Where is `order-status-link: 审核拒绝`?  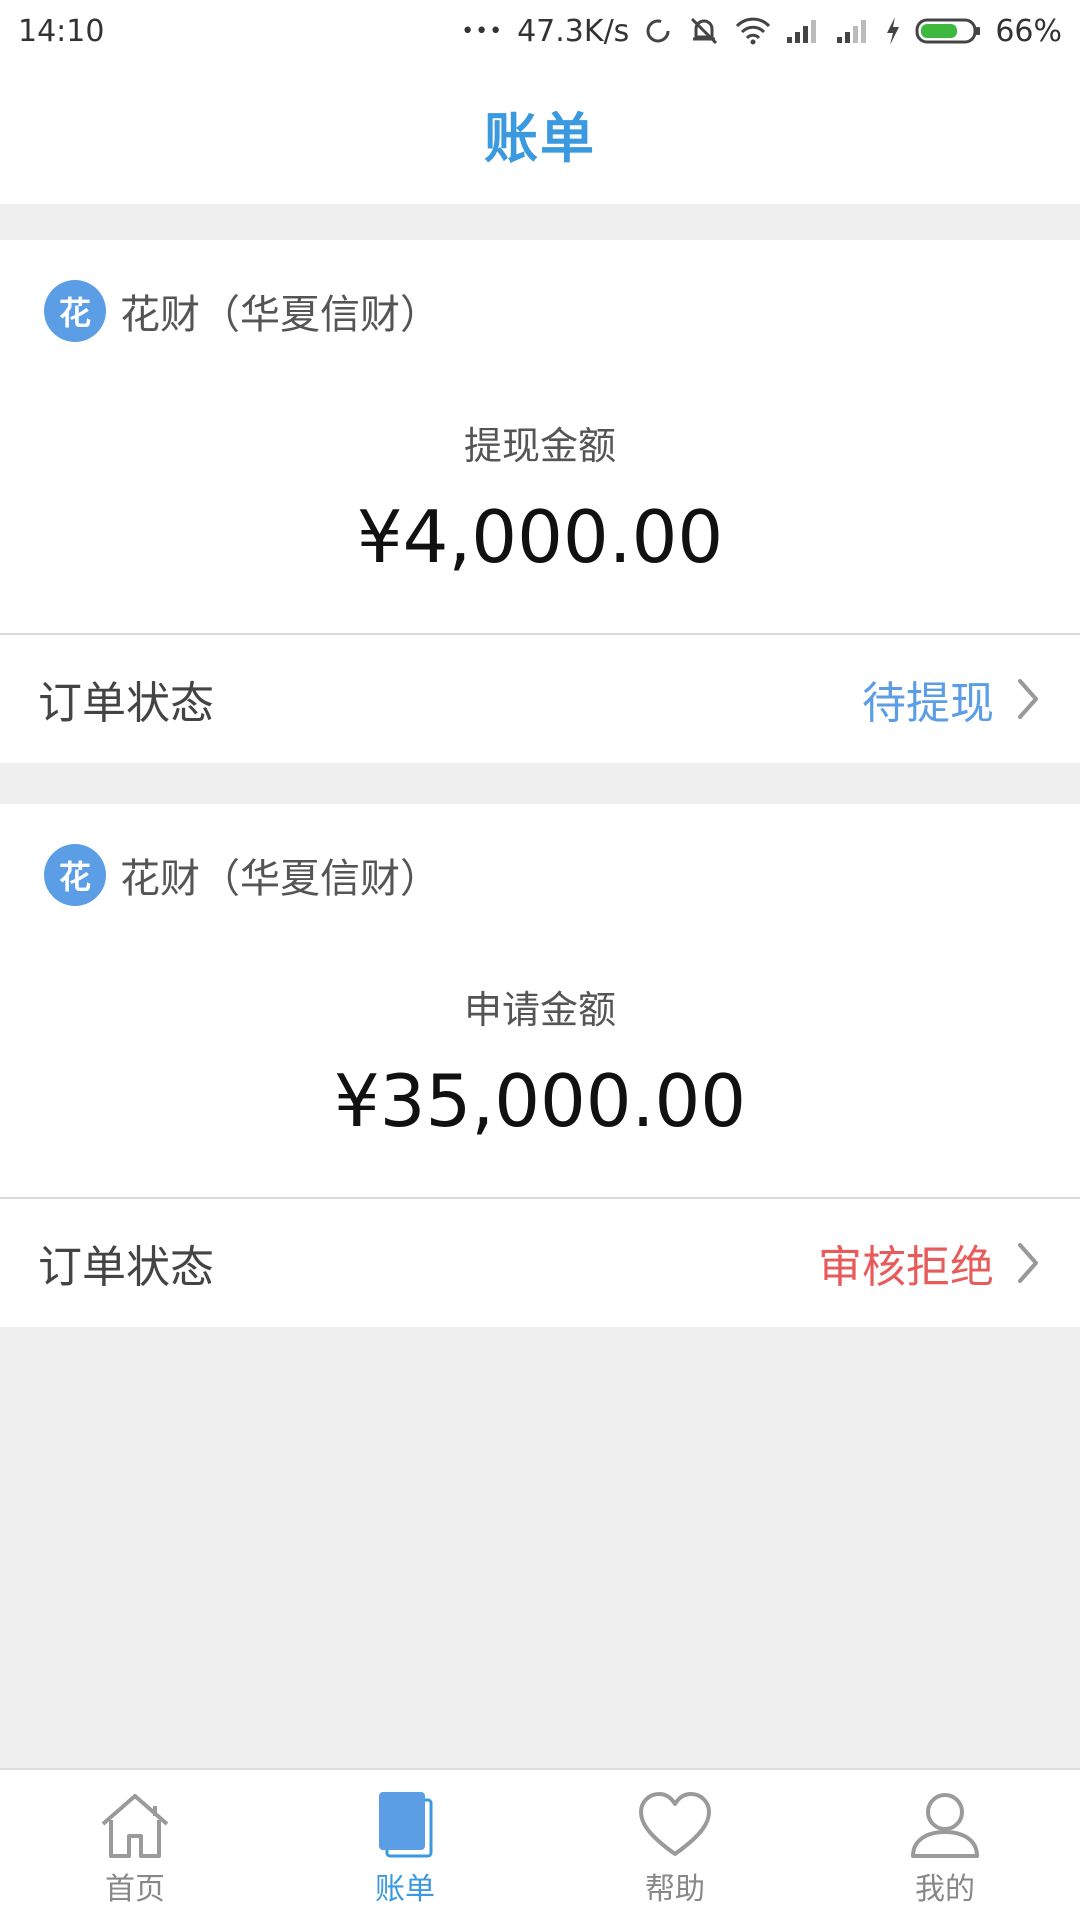
order-status-link: 审核拒绝 is located at coordinates (929, 1263).